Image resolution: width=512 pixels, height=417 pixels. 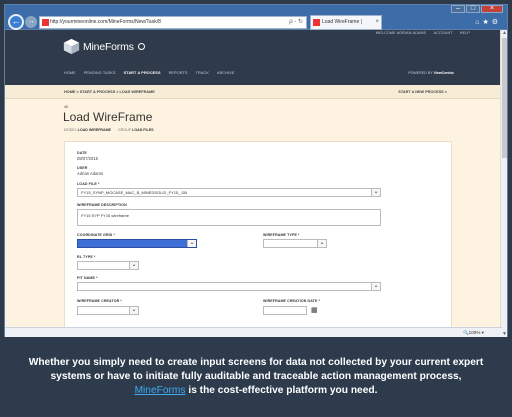 I want to click on cube-logo-icon, so click(x=71, y=46).